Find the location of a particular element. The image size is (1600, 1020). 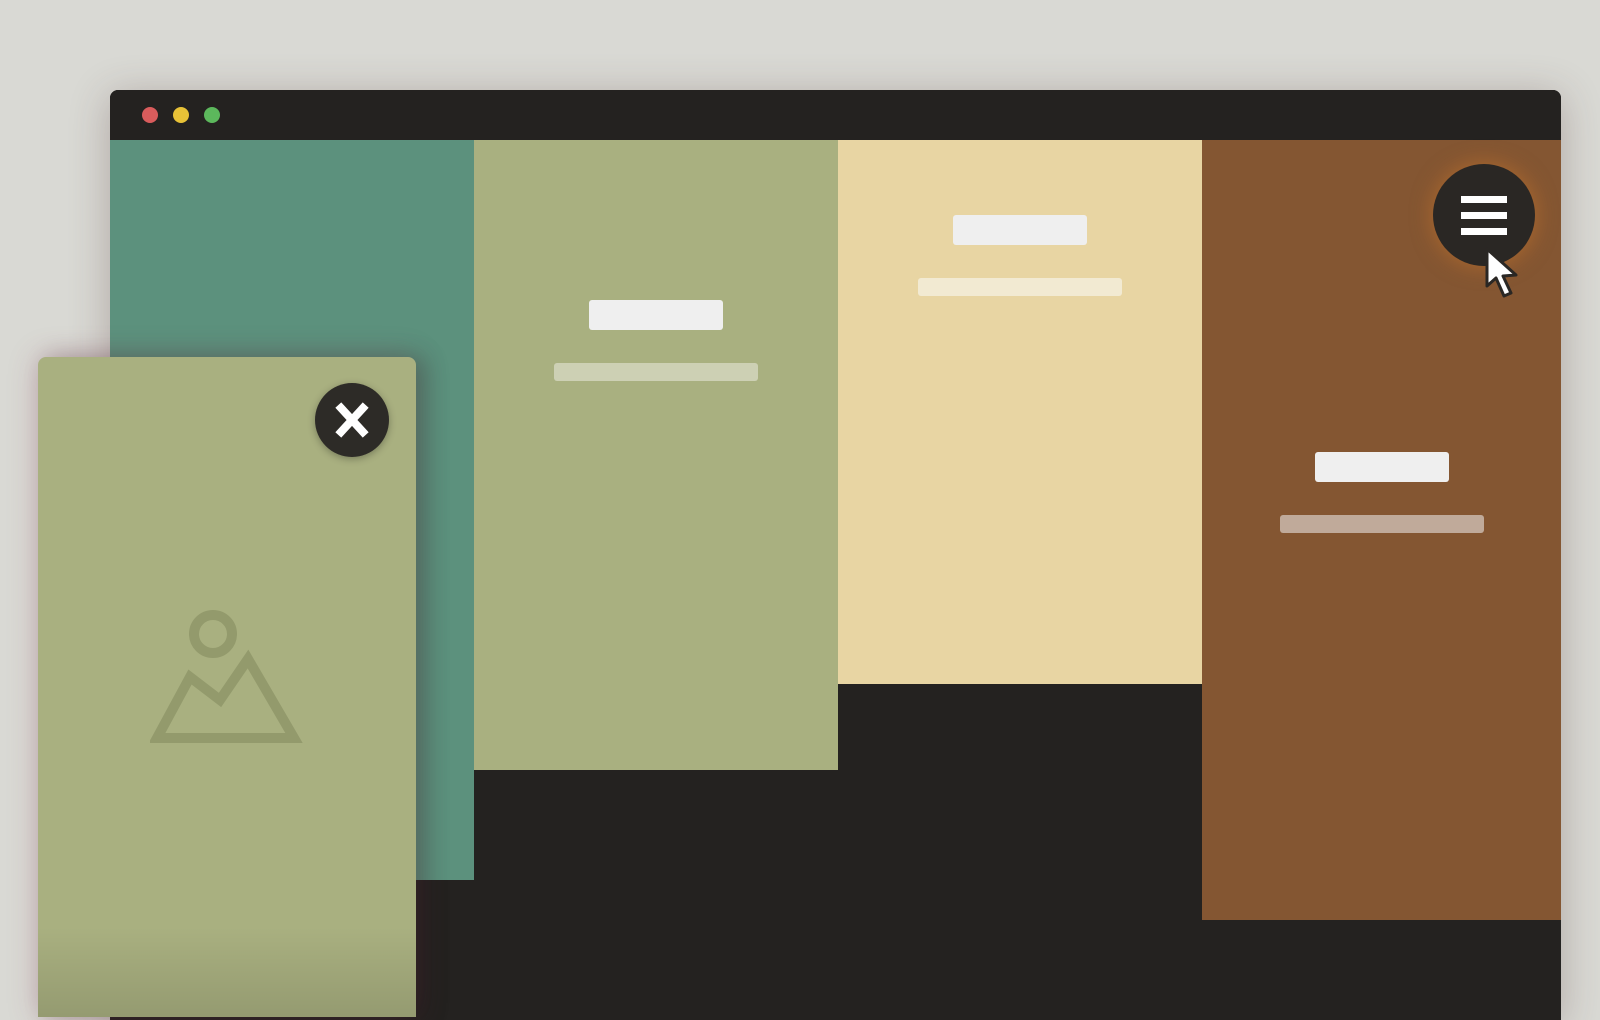

close-card-button is located at coordinates (352, 420).